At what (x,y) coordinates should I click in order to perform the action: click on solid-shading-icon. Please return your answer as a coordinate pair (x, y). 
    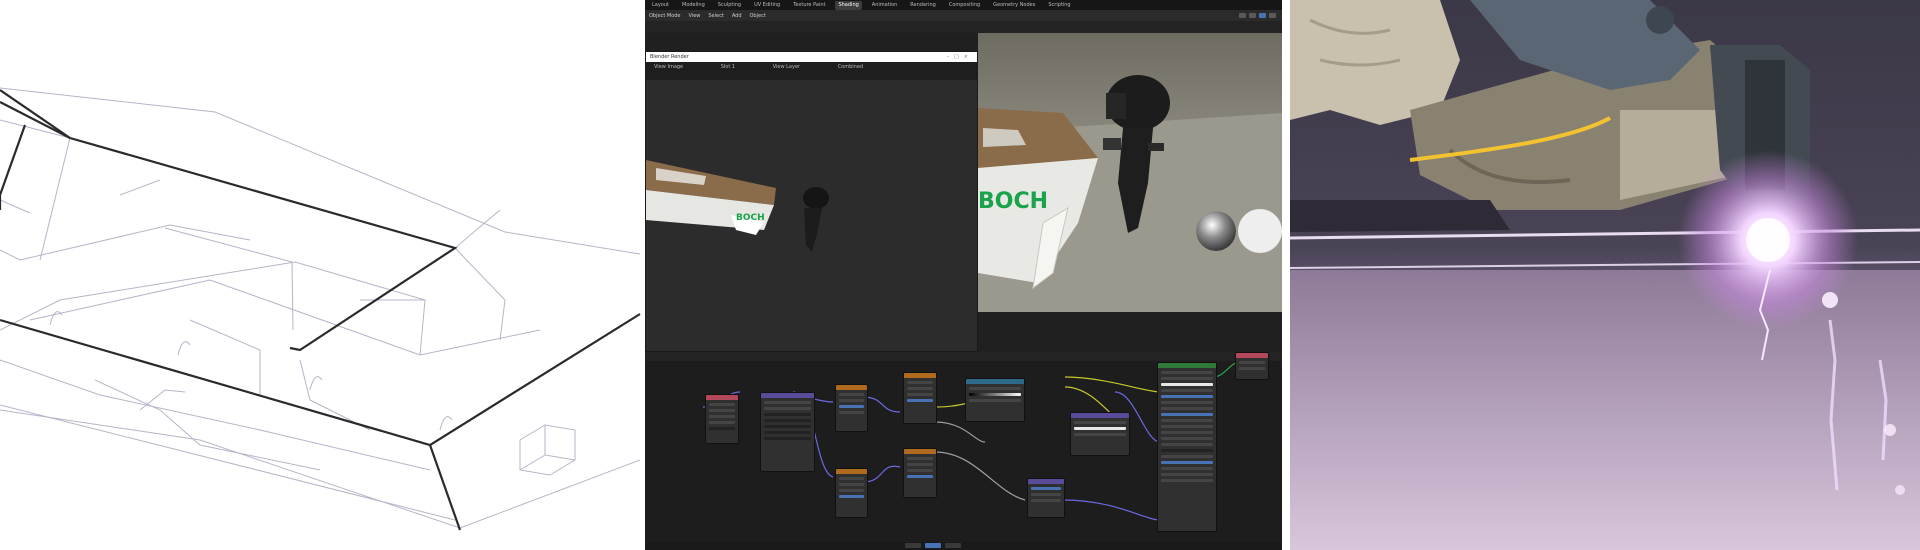
    Looking at the image, I should click on (1252, 15).